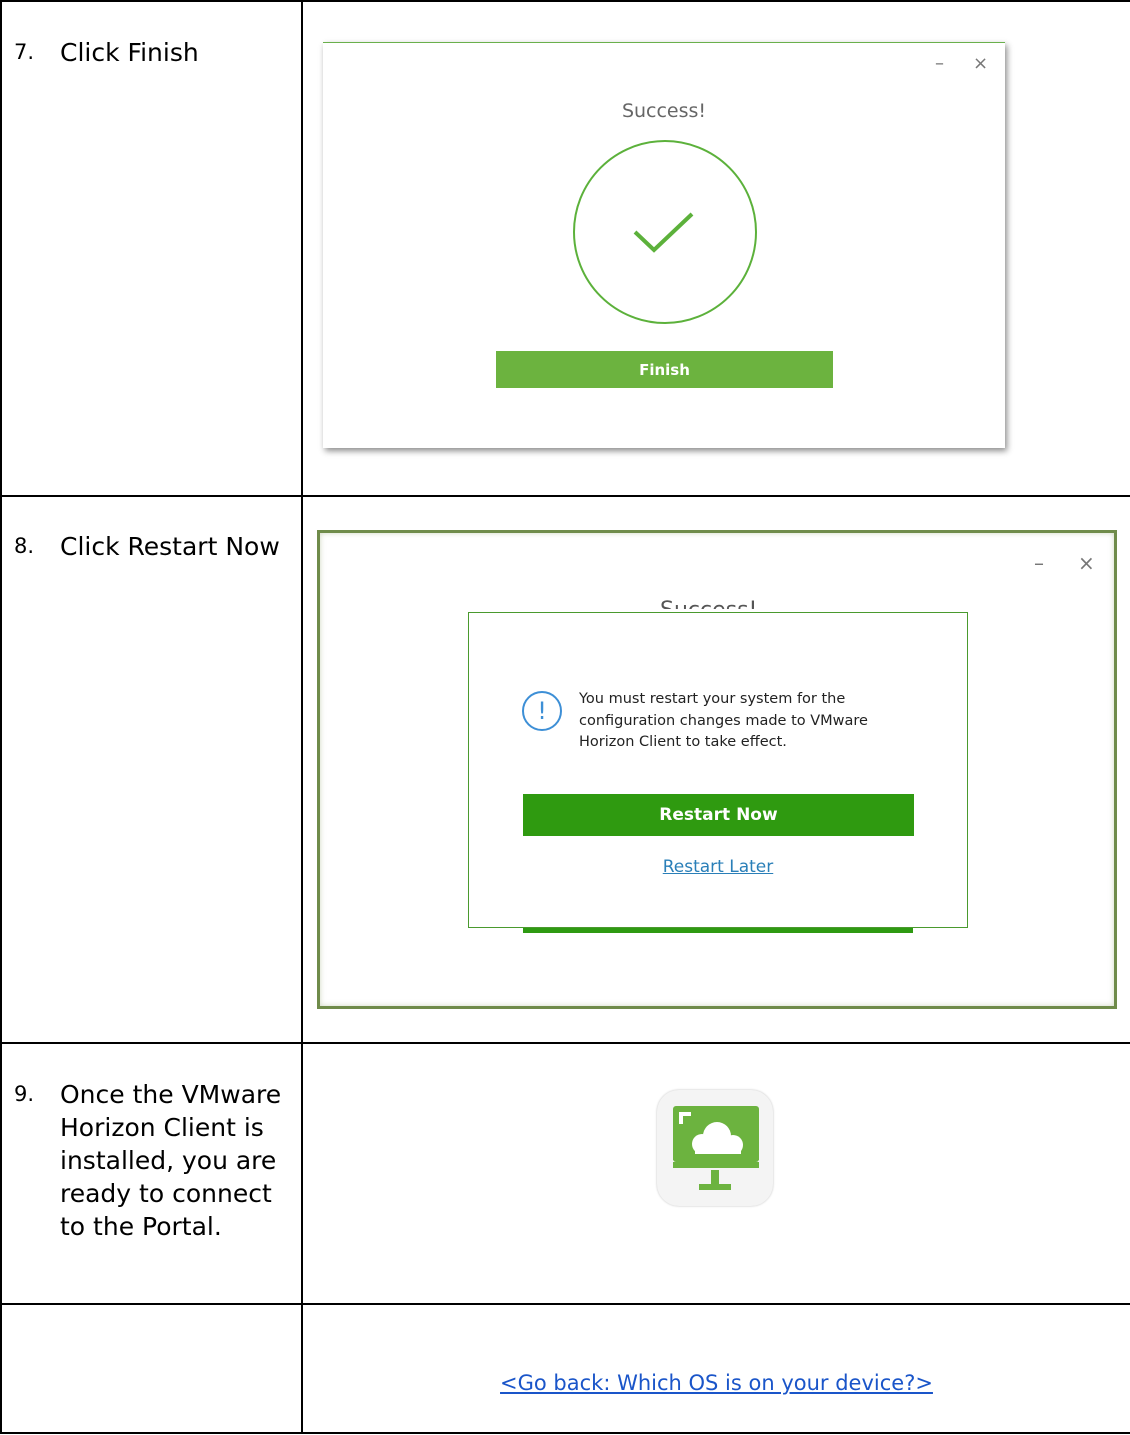  I want to click on step-number: 7., so click(24, 52).